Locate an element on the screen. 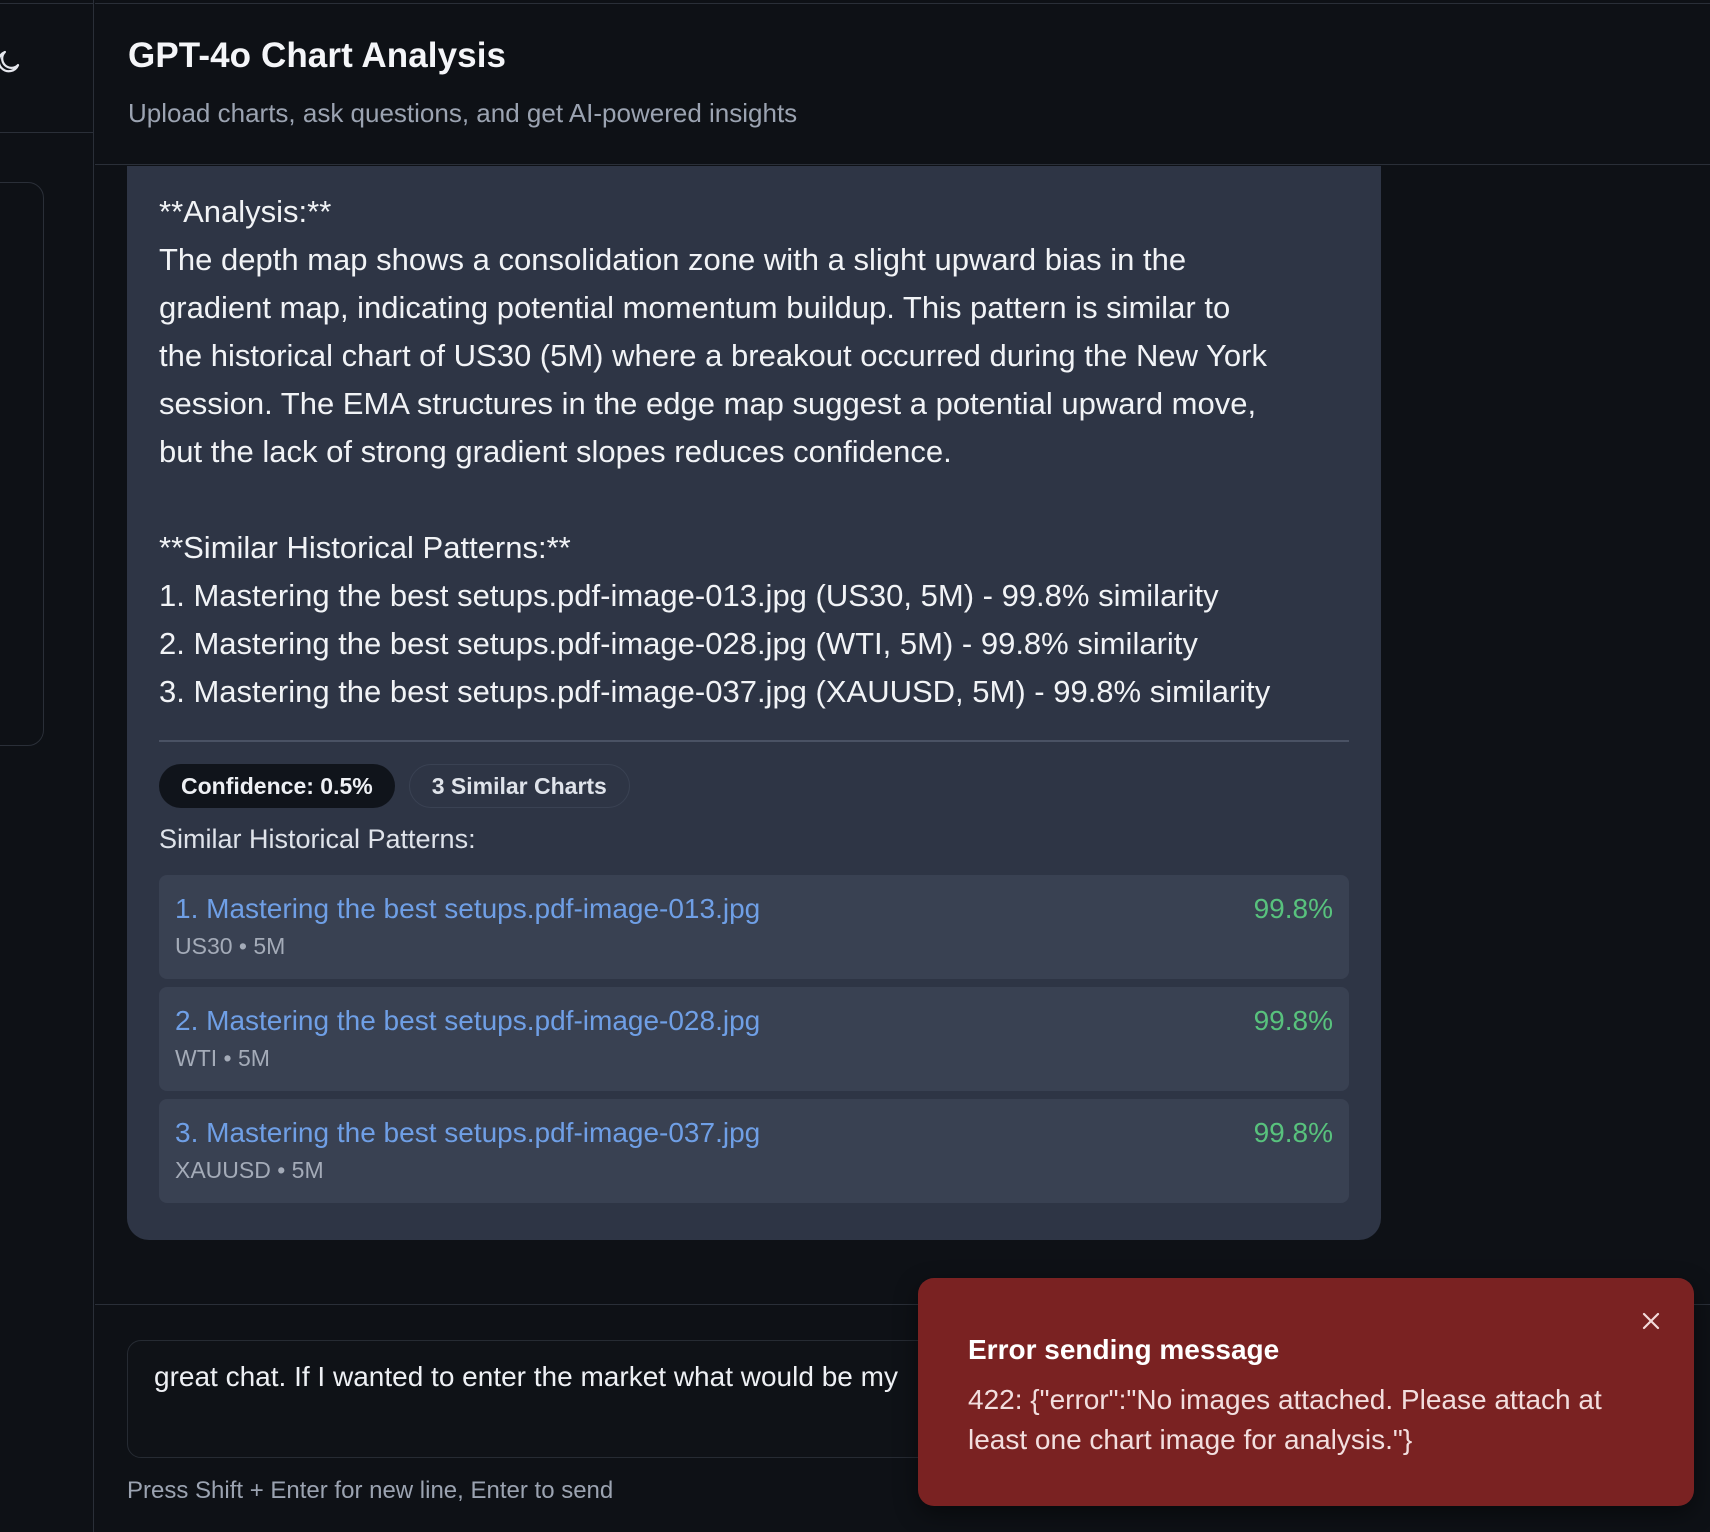  moon-icon is located at coordinates (10, 61).